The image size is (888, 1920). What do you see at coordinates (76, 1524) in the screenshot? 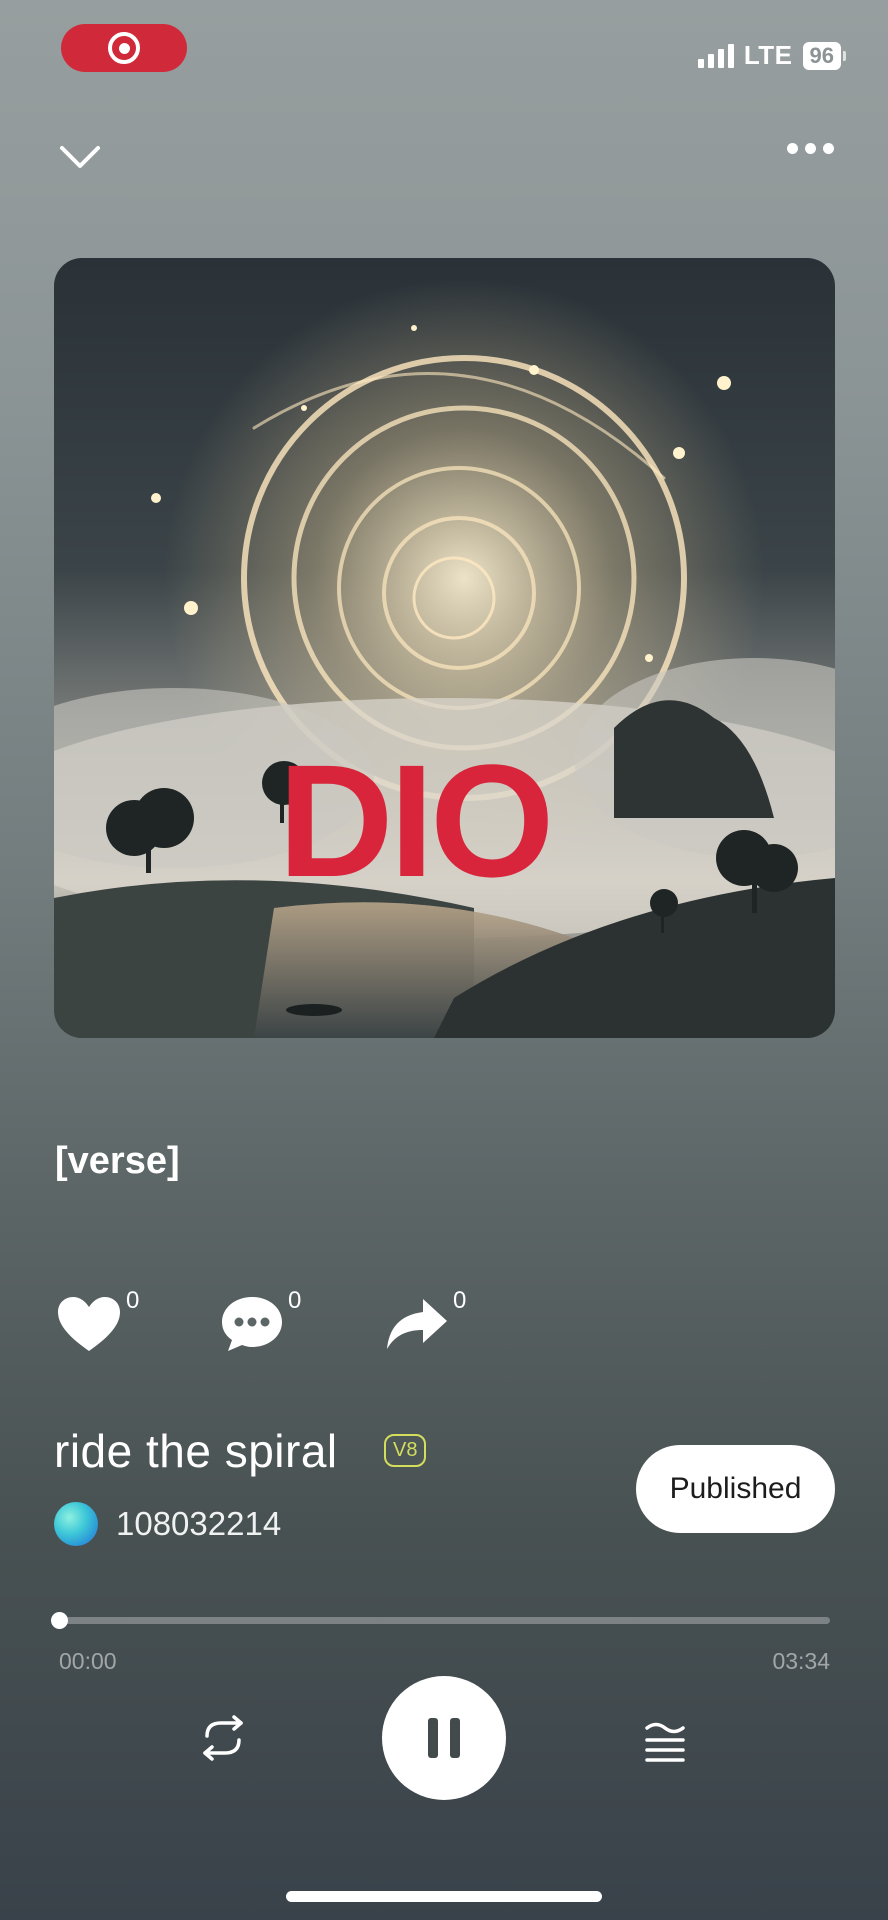
I see `avatar` at bounding box center [76, 1524].